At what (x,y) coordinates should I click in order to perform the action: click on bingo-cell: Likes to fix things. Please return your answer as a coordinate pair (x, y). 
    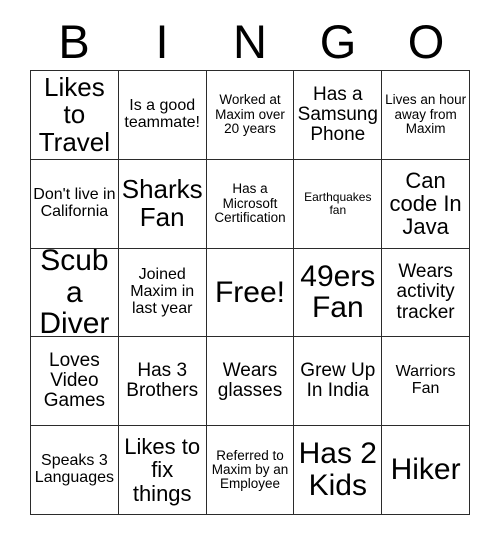
    Looking at the image, I should click on (162, 470).